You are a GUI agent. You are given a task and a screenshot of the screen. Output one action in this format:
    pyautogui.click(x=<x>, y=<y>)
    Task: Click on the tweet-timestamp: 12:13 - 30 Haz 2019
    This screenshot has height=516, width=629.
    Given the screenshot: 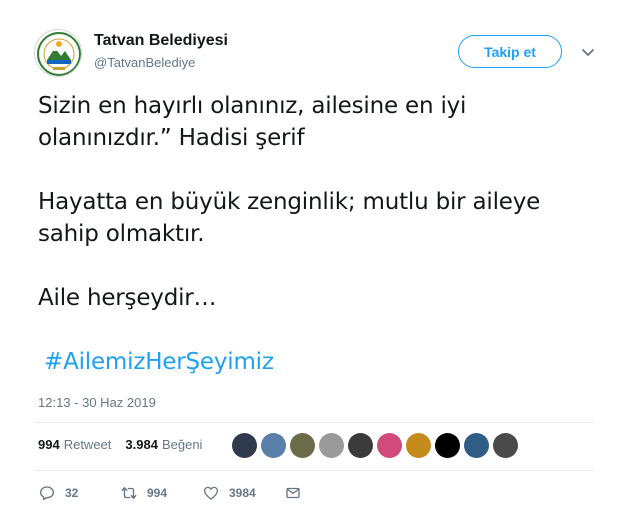 What is the action you would take?
    pyautogui.click(x=97, y=402)
    